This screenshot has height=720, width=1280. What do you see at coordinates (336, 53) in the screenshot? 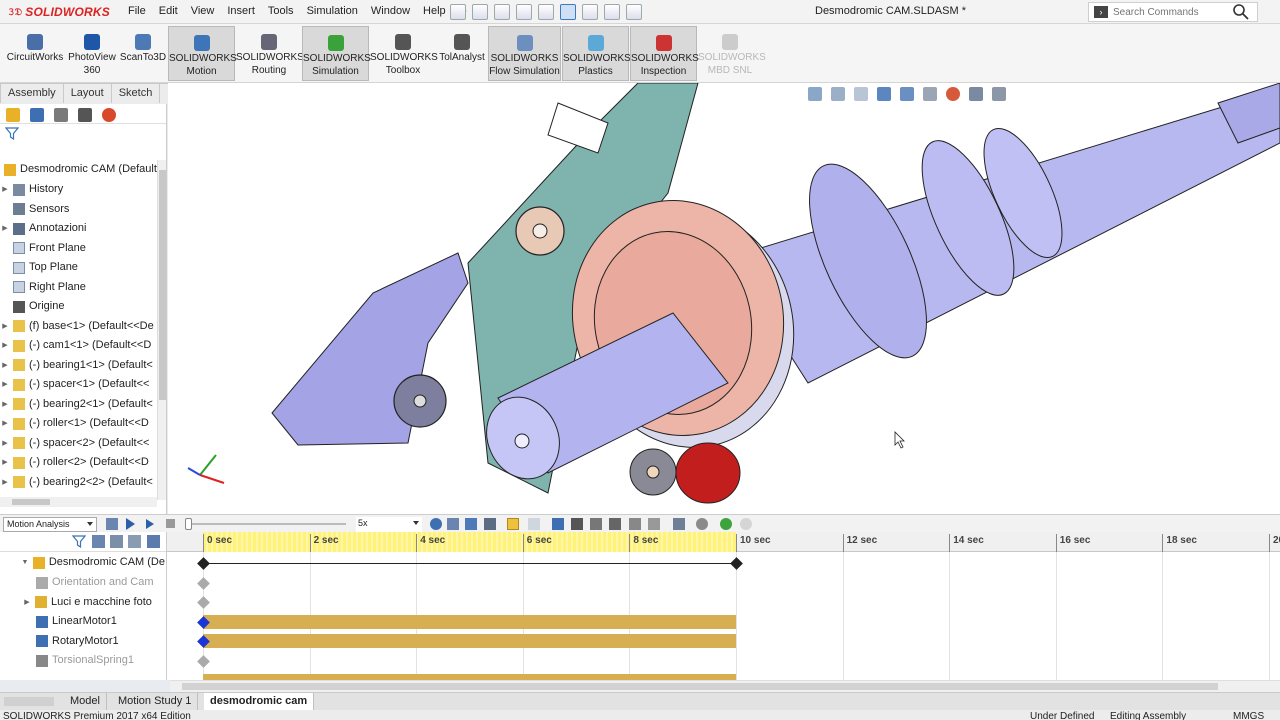
I see `command-simulation-button: SOLIDWORKS Simulation` at bounding box center [336, 53].